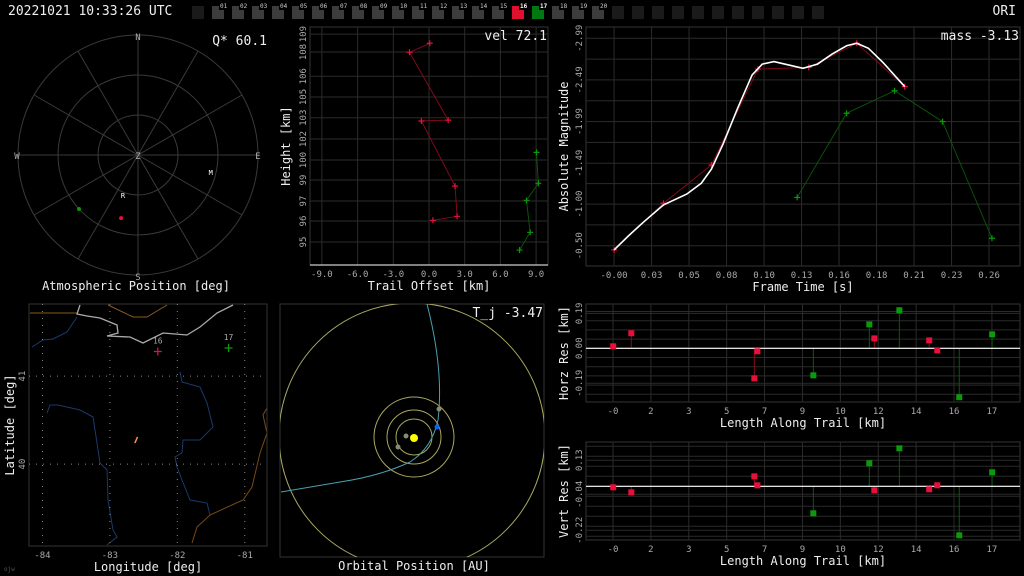 This screenshot has width=1024, height=576. Describe the element at coordinates (286, 145) in the screenshot. I see `y-axis-label: Height [km]` at that location.